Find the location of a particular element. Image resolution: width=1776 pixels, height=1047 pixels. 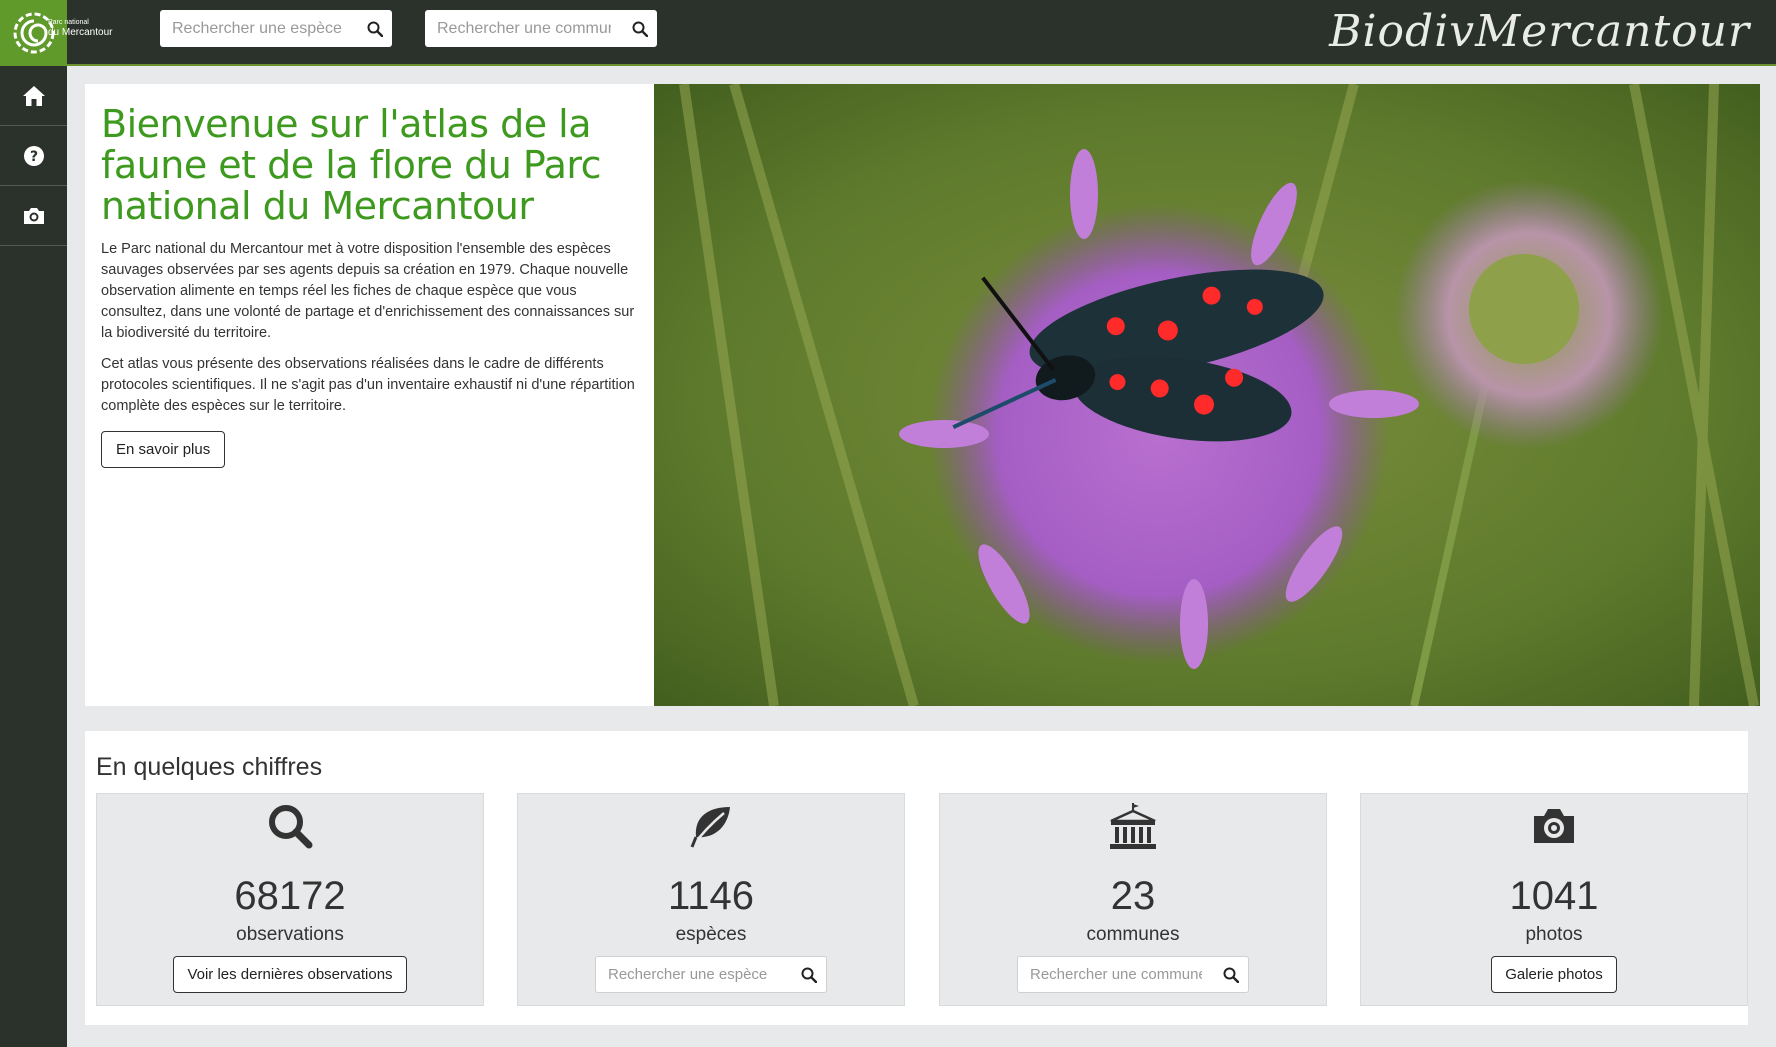

learn-more-button: En savoir plus is located at coordinates (163, 449).